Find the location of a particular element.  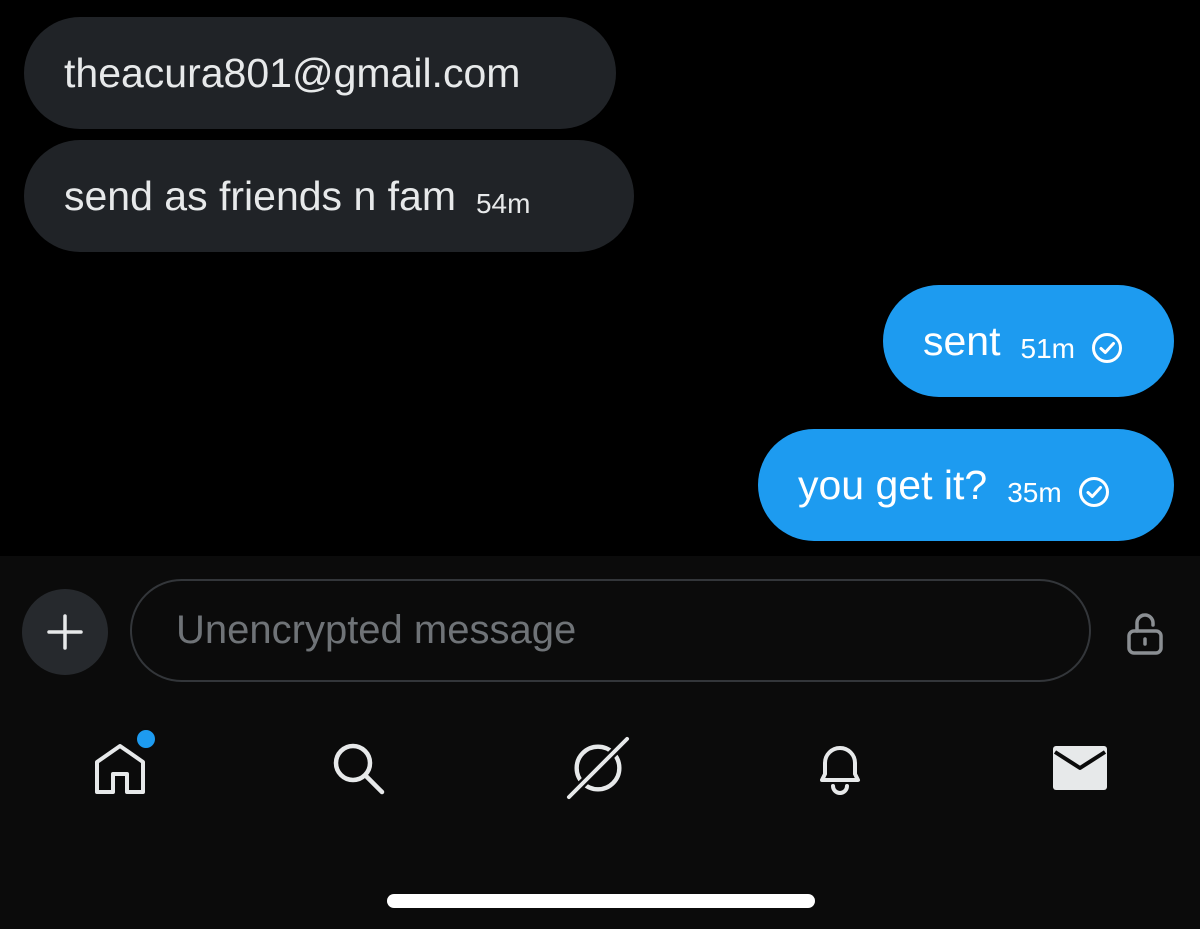

unlocked-padlock-icon is located at coordinates (1145, 634).